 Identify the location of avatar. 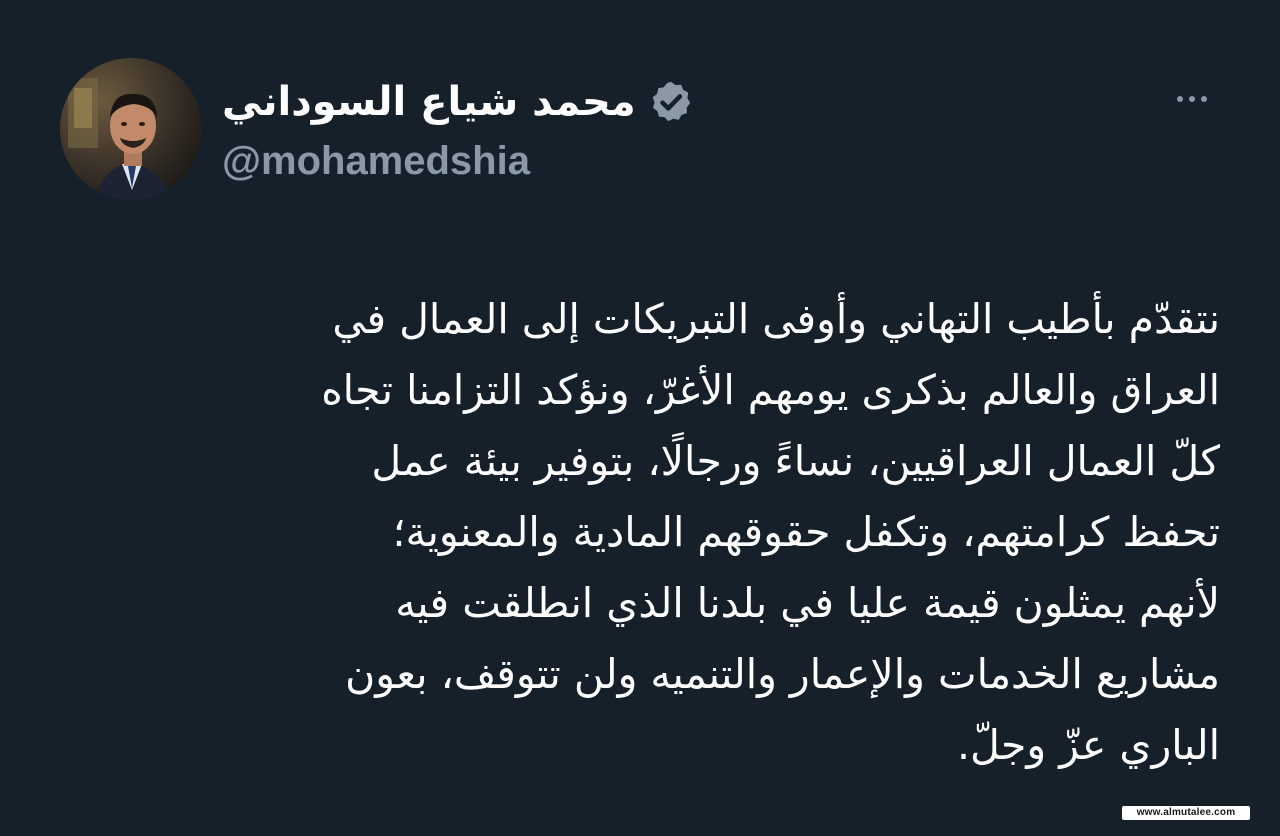
(131, 129).